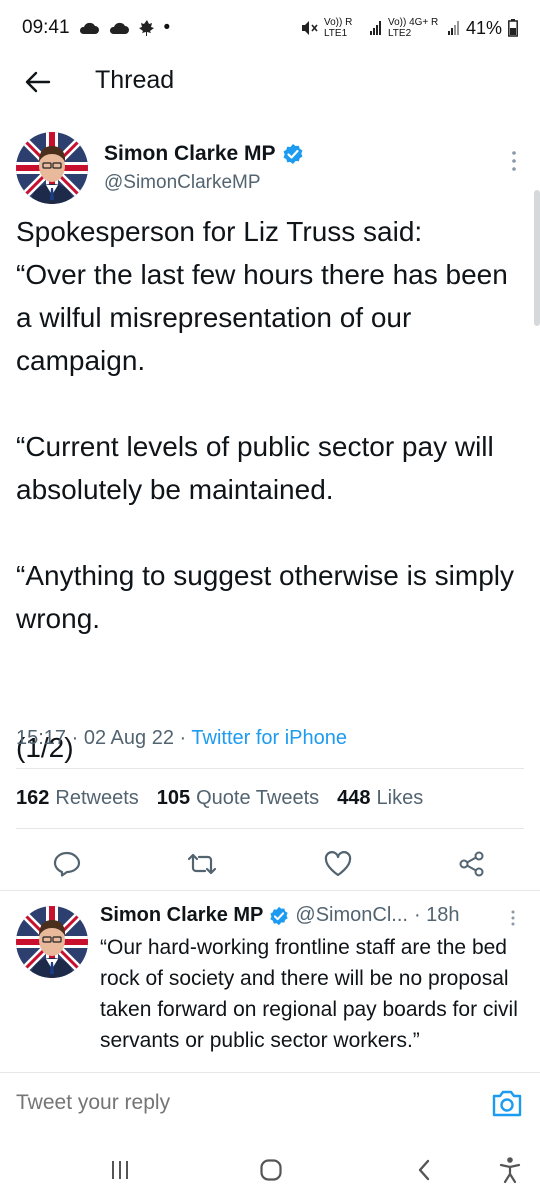 Image resolution: width=540 pixels, height=1200 pixels. I want to click on reply-input, so click(216, 1103).